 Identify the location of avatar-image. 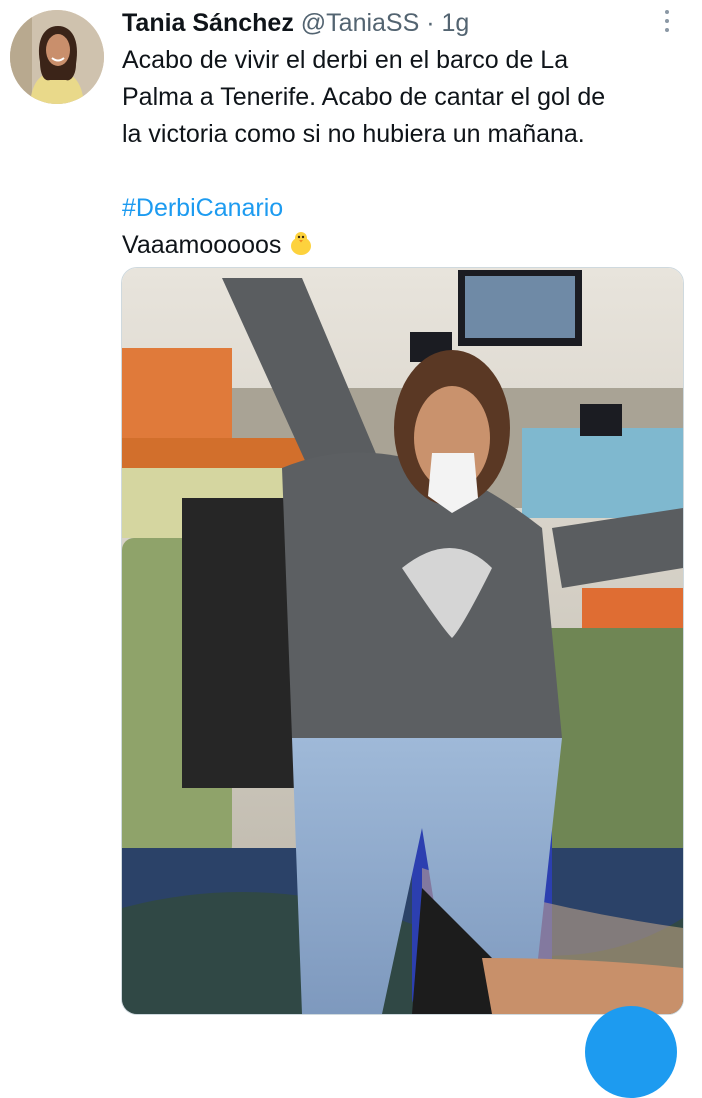
(57, 57).